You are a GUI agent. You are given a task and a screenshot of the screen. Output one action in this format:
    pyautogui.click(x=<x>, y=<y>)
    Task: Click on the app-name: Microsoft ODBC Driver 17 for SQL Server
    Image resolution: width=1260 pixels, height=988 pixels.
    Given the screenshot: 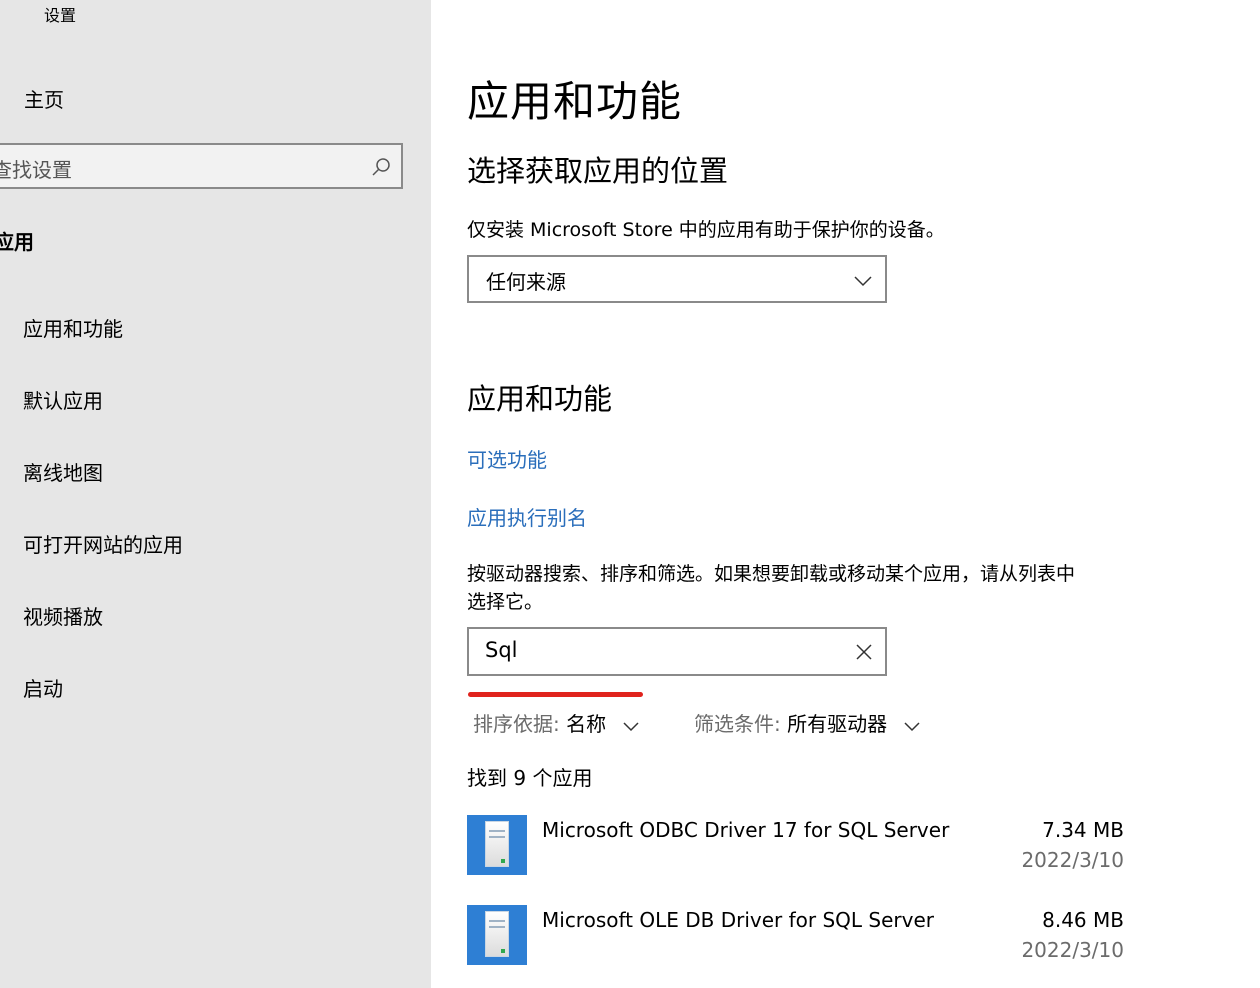 What is the action you would take?
    pyautogui.click(x=746, y=830)
    